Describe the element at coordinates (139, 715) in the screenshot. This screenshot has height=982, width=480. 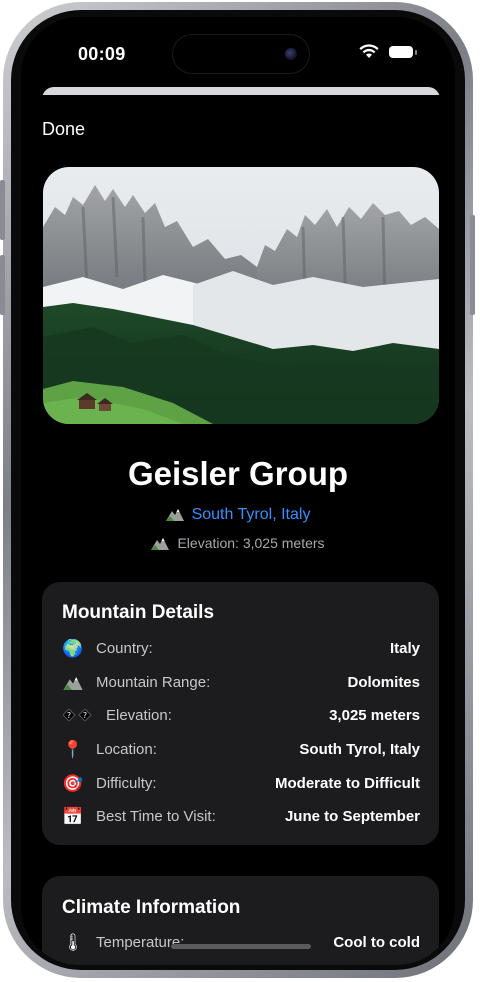
I see `detail-label: Elevation:` at that location.